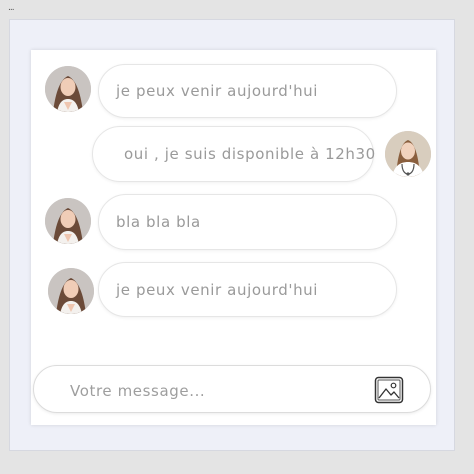  I want to click on doctor-avatar, so click(408, 154).